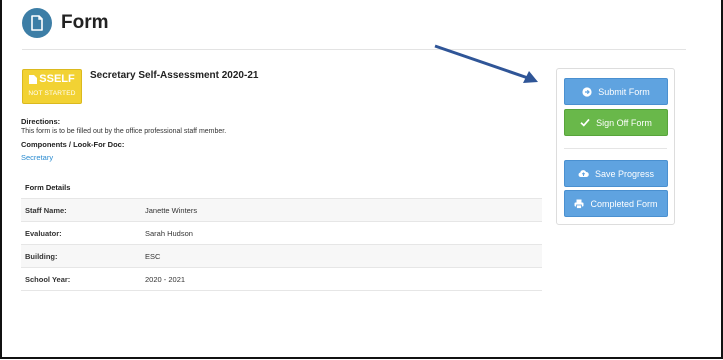 Image resolution: width=723 pixels, height=360 pixels. I want to click on status-badge: NOT STARTED, so click(52, 93).